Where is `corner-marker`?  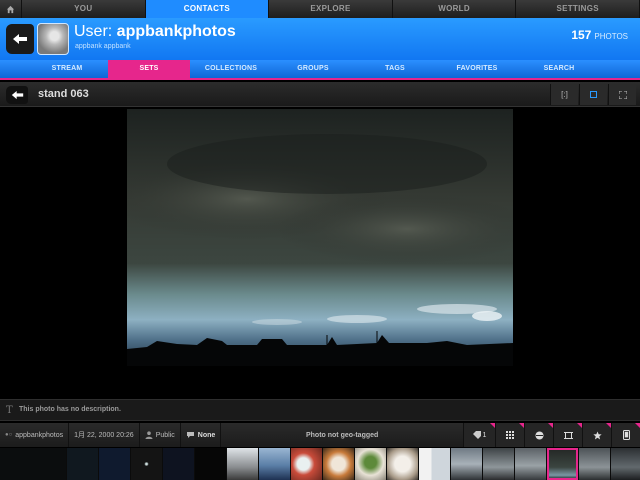 corner-marker is located at coordinates (637, 425).